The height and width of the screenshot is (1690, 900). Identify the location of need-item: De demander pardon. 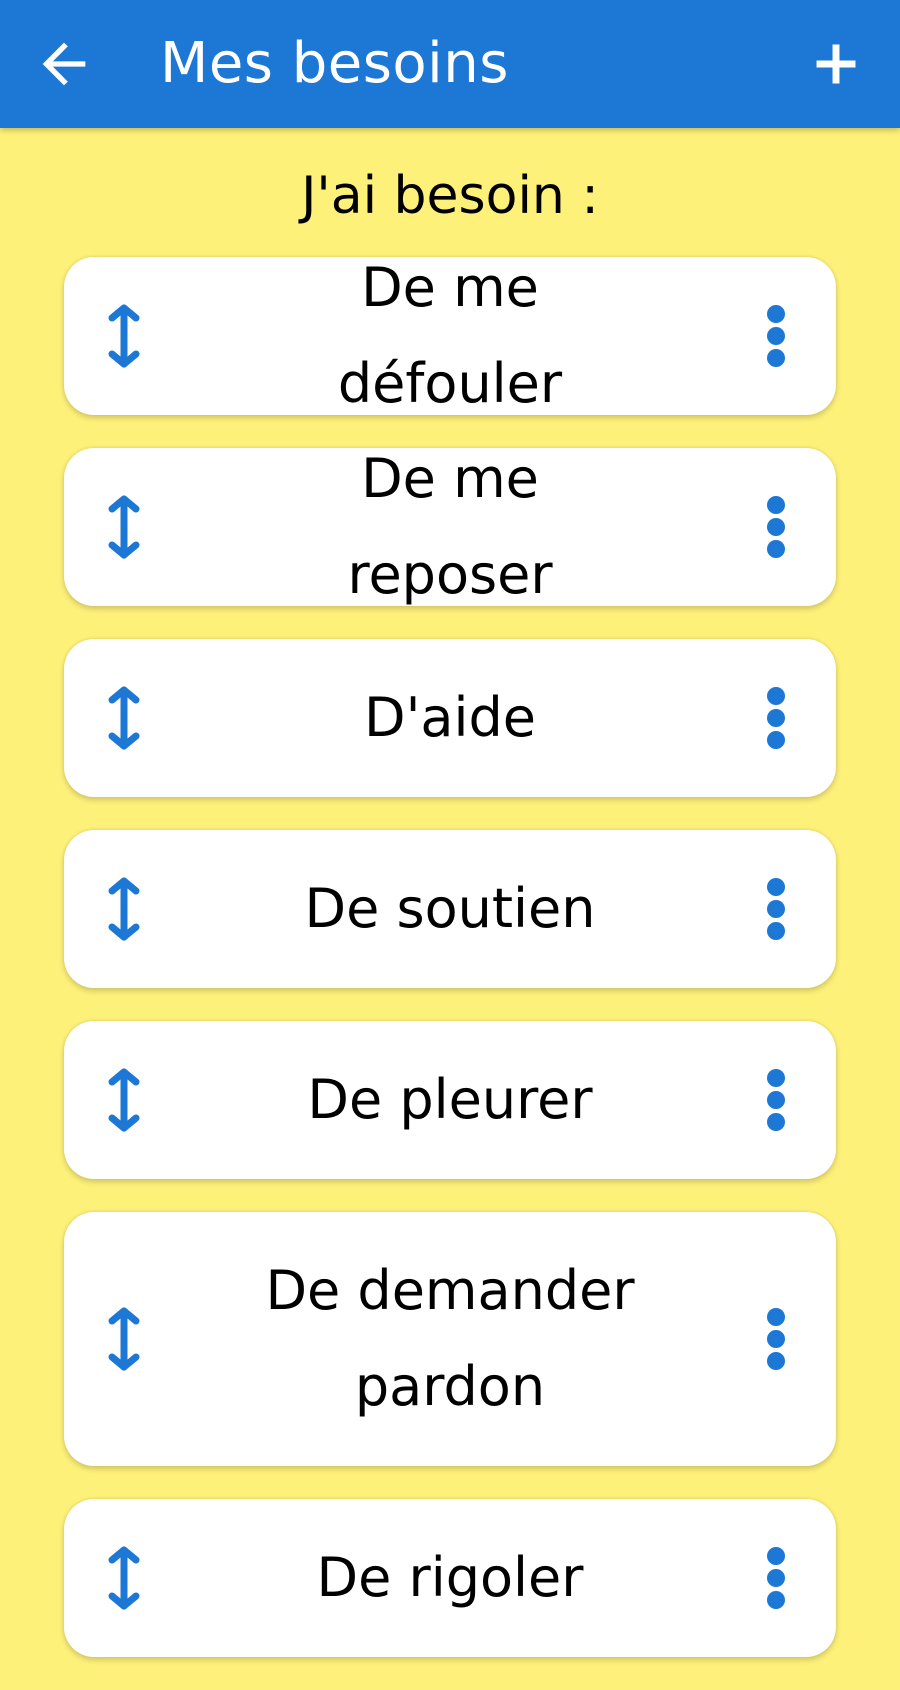
(450, 1339).